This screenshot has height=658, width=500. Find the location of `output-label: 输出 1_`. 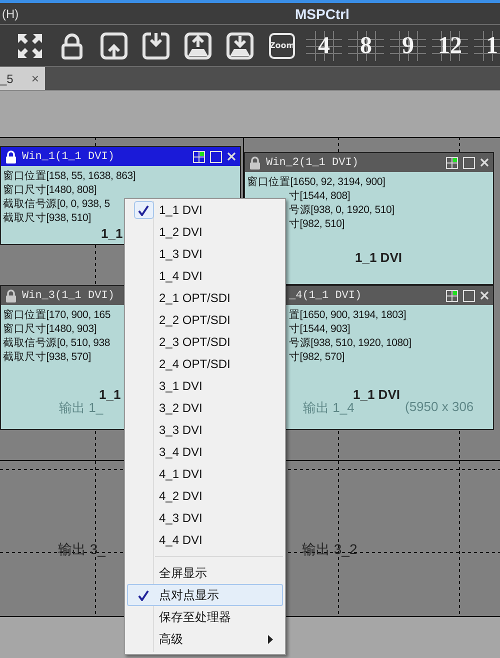

output-label: 输出 1_ is located at coordinates (81, 408).